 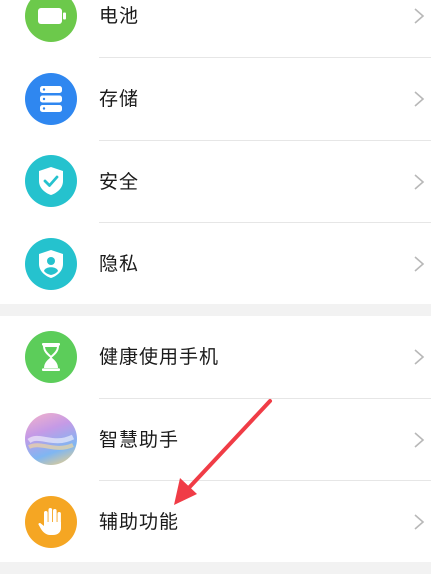 I want to click on settings-item-security: 安全, so click(x=215, y=182).